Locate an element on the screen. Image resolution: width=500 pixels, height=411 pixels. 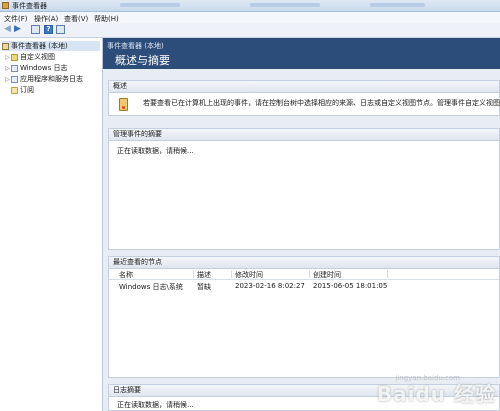
tree-item-subscriptions: 订阅 is located at coordinates (19, 90).